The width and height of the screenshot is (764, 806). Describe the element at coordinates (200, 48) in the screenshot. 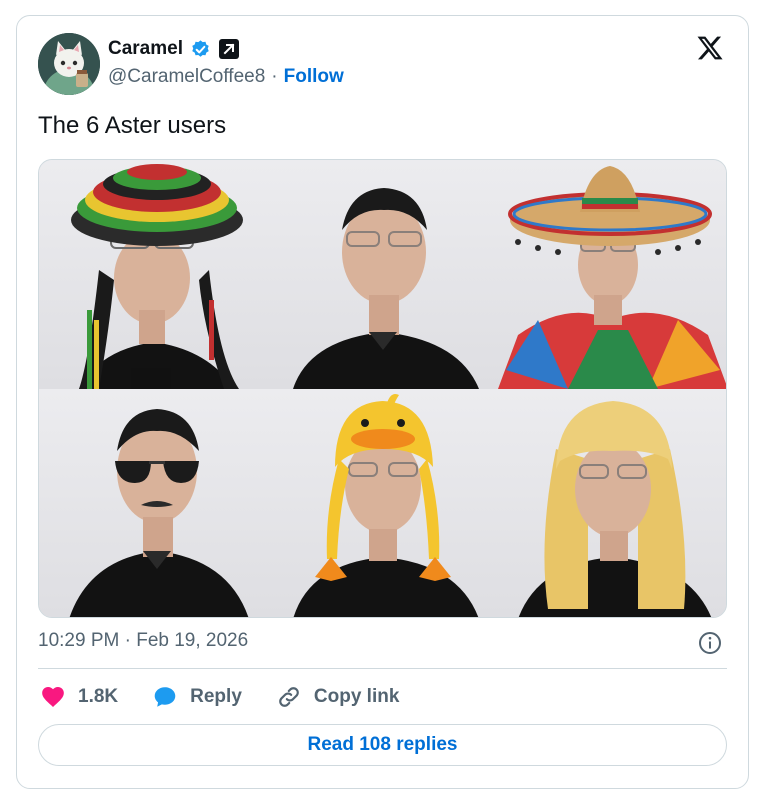

I see `verified-badge-icon` at that location.